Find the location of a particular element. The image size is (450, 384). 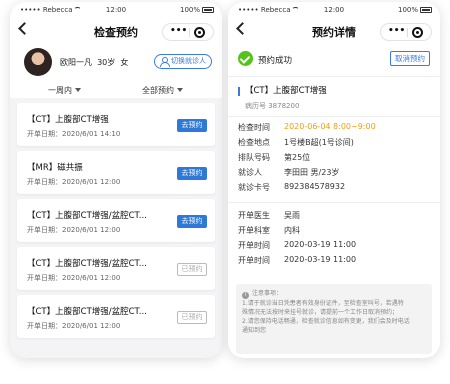

avatar is located at coordinates (38, 62).